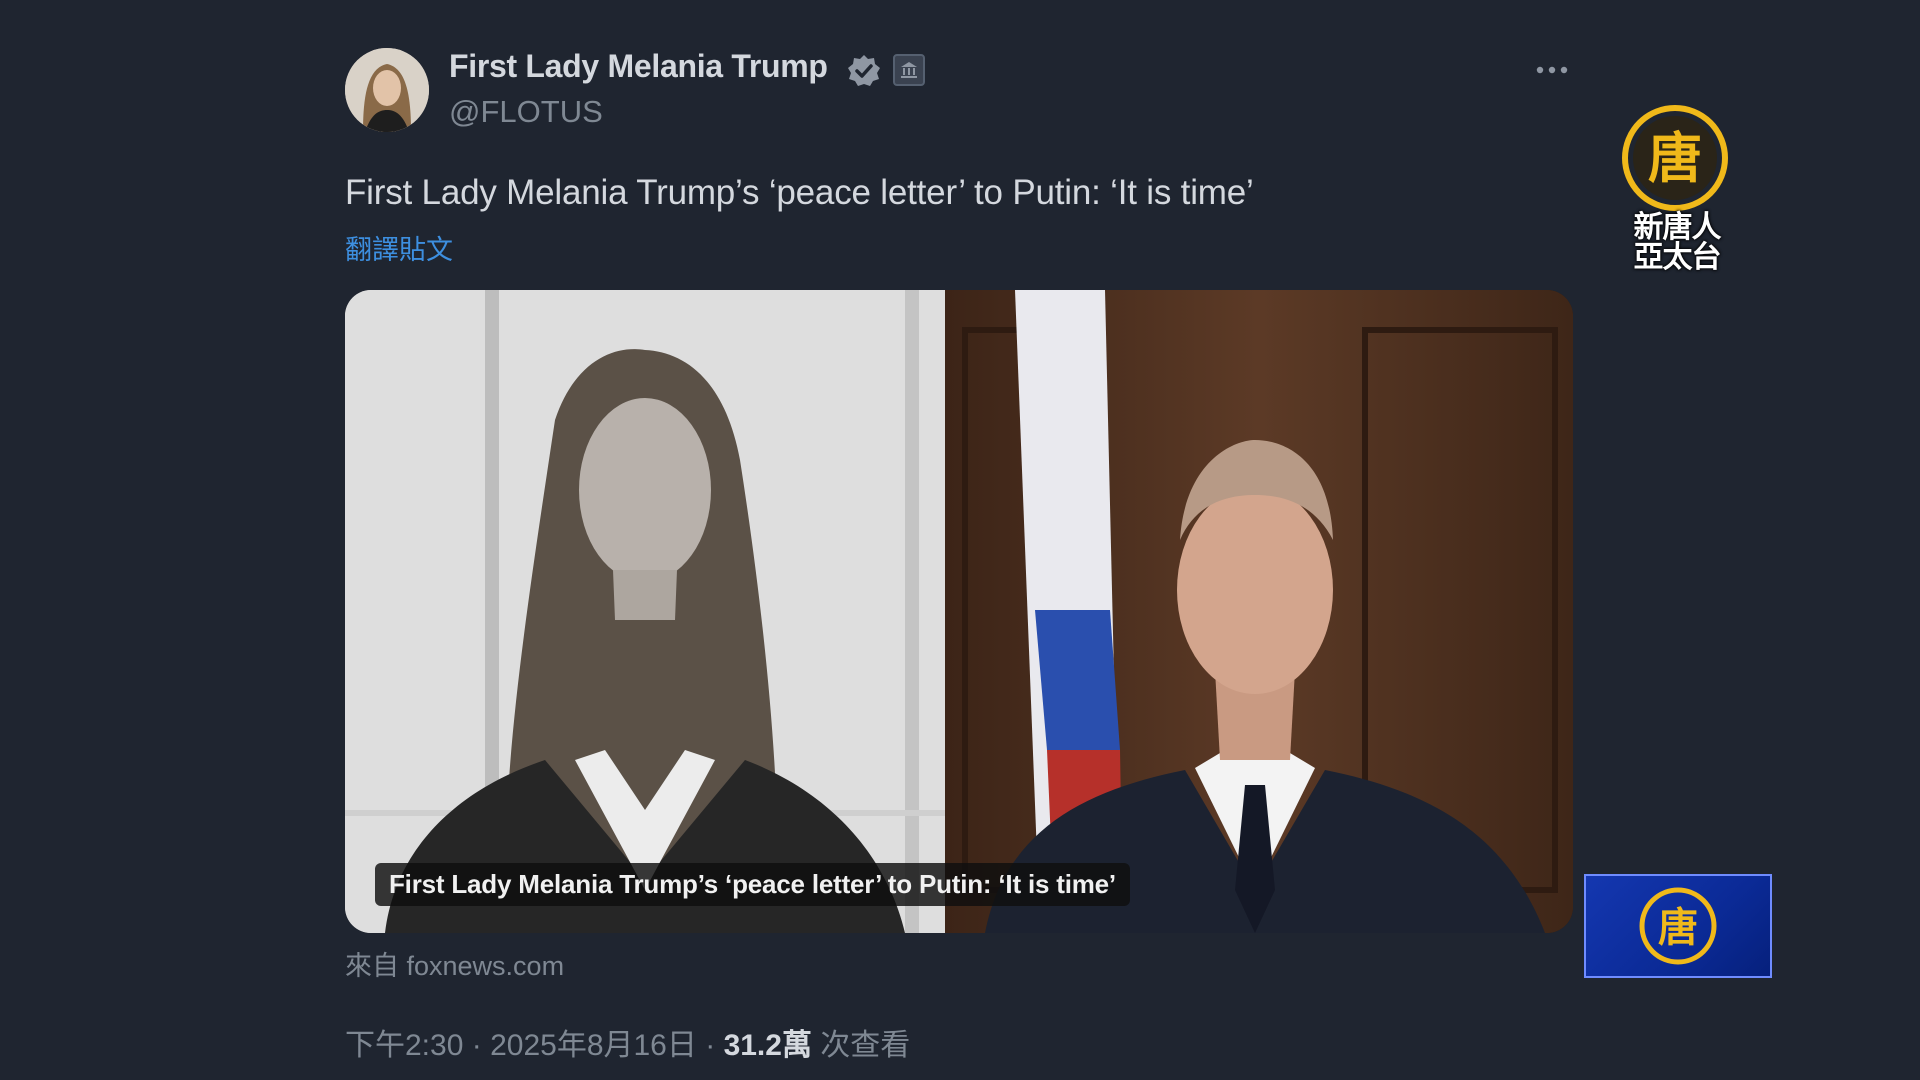  What do you see at coordinates (638, 66) in the screenshot?
I see `display-name: First Lady Melania Trump` at bounding box center [638, 66].